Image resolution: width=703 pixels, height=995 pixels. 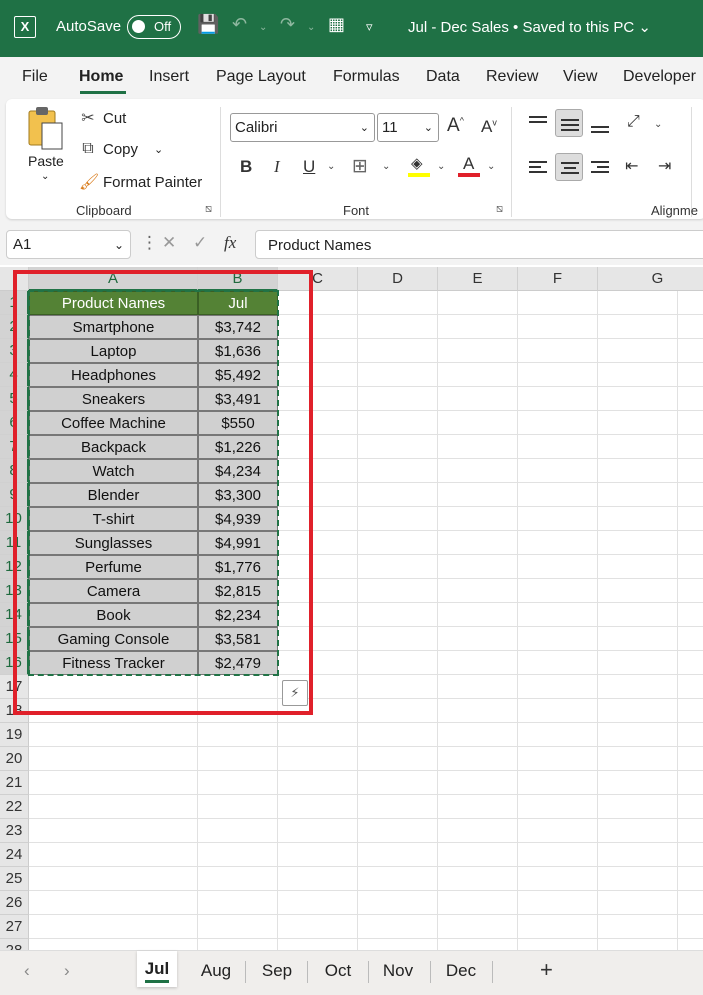 I want to click on underline-button: U, so click(x=309, y=167).